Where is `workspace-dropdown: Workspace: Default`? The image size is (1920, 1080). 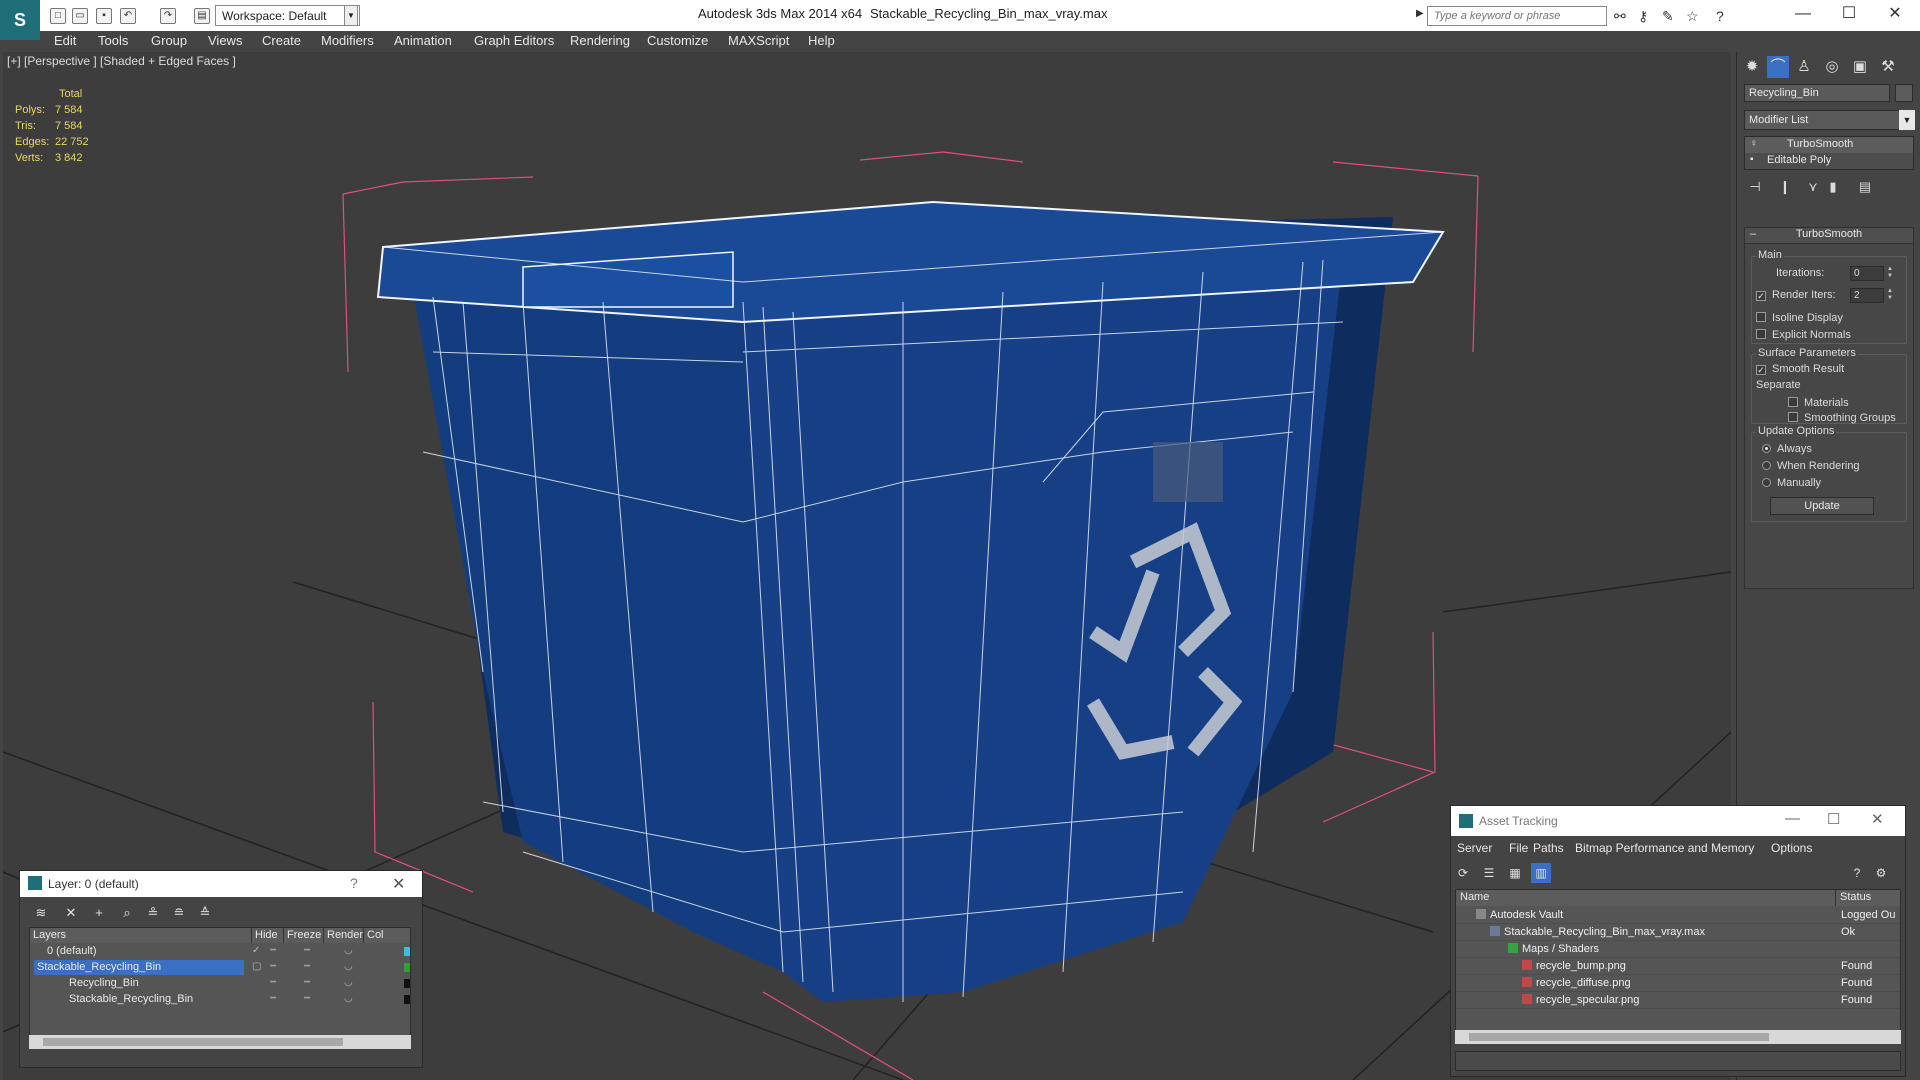 workspace-dropdown: Workspace: Default is located at coordinates (287, 15).